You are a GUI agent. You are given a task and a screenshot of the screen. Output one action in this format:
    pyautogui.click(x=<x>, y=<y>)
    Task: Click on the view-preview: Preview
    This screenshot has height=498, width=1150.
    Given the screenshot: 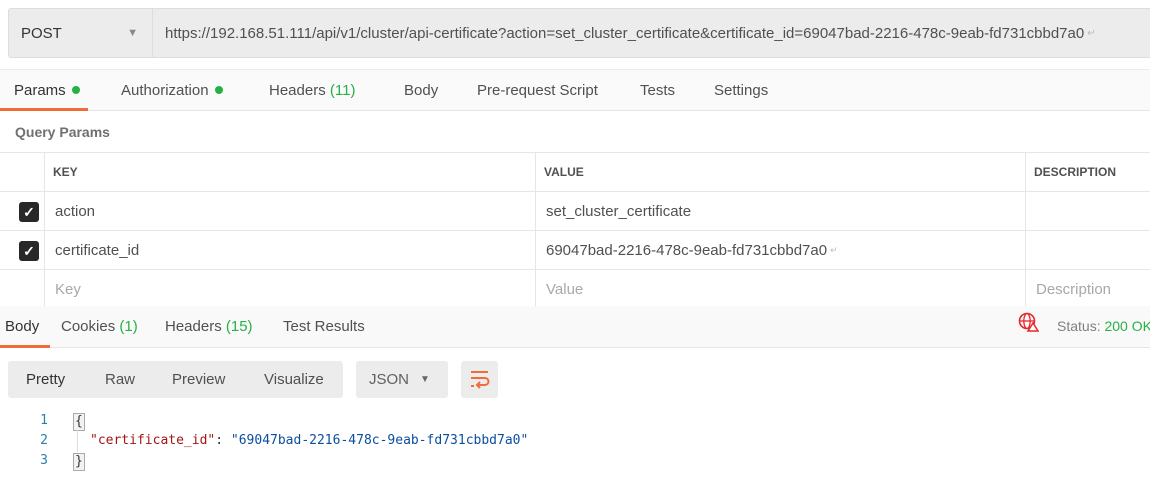 What is the action you would take?
    pyautogui.click(x=198, y=379)
    